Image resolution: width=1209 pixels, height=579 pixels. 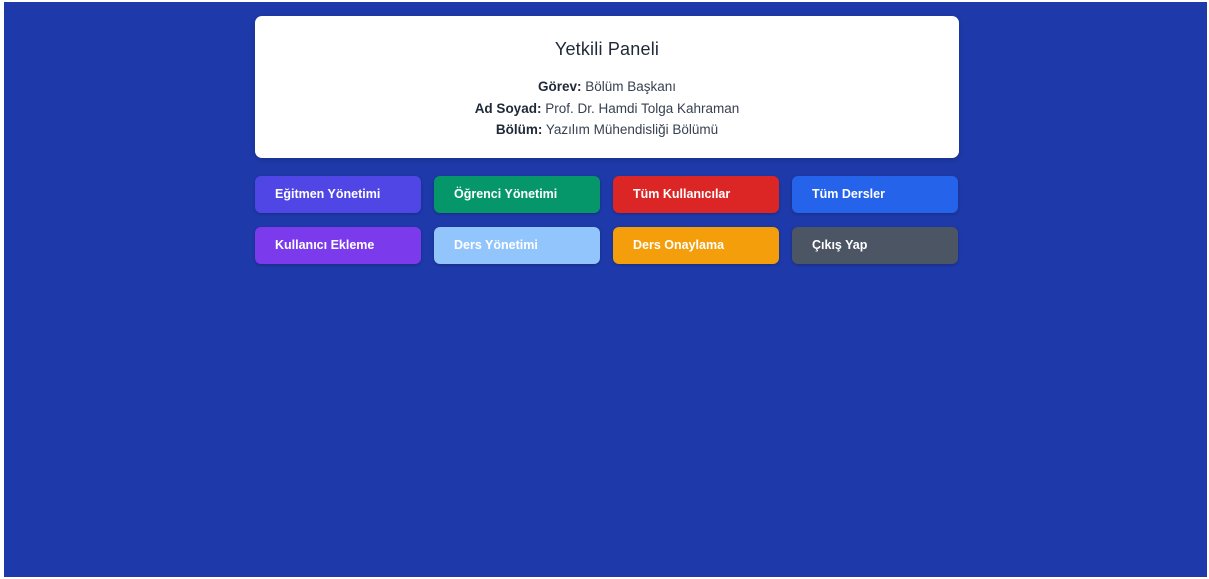 I want to click on tum-kullanicilar-button: Tüm Kullanıcılar, so click(x=696, y=194).